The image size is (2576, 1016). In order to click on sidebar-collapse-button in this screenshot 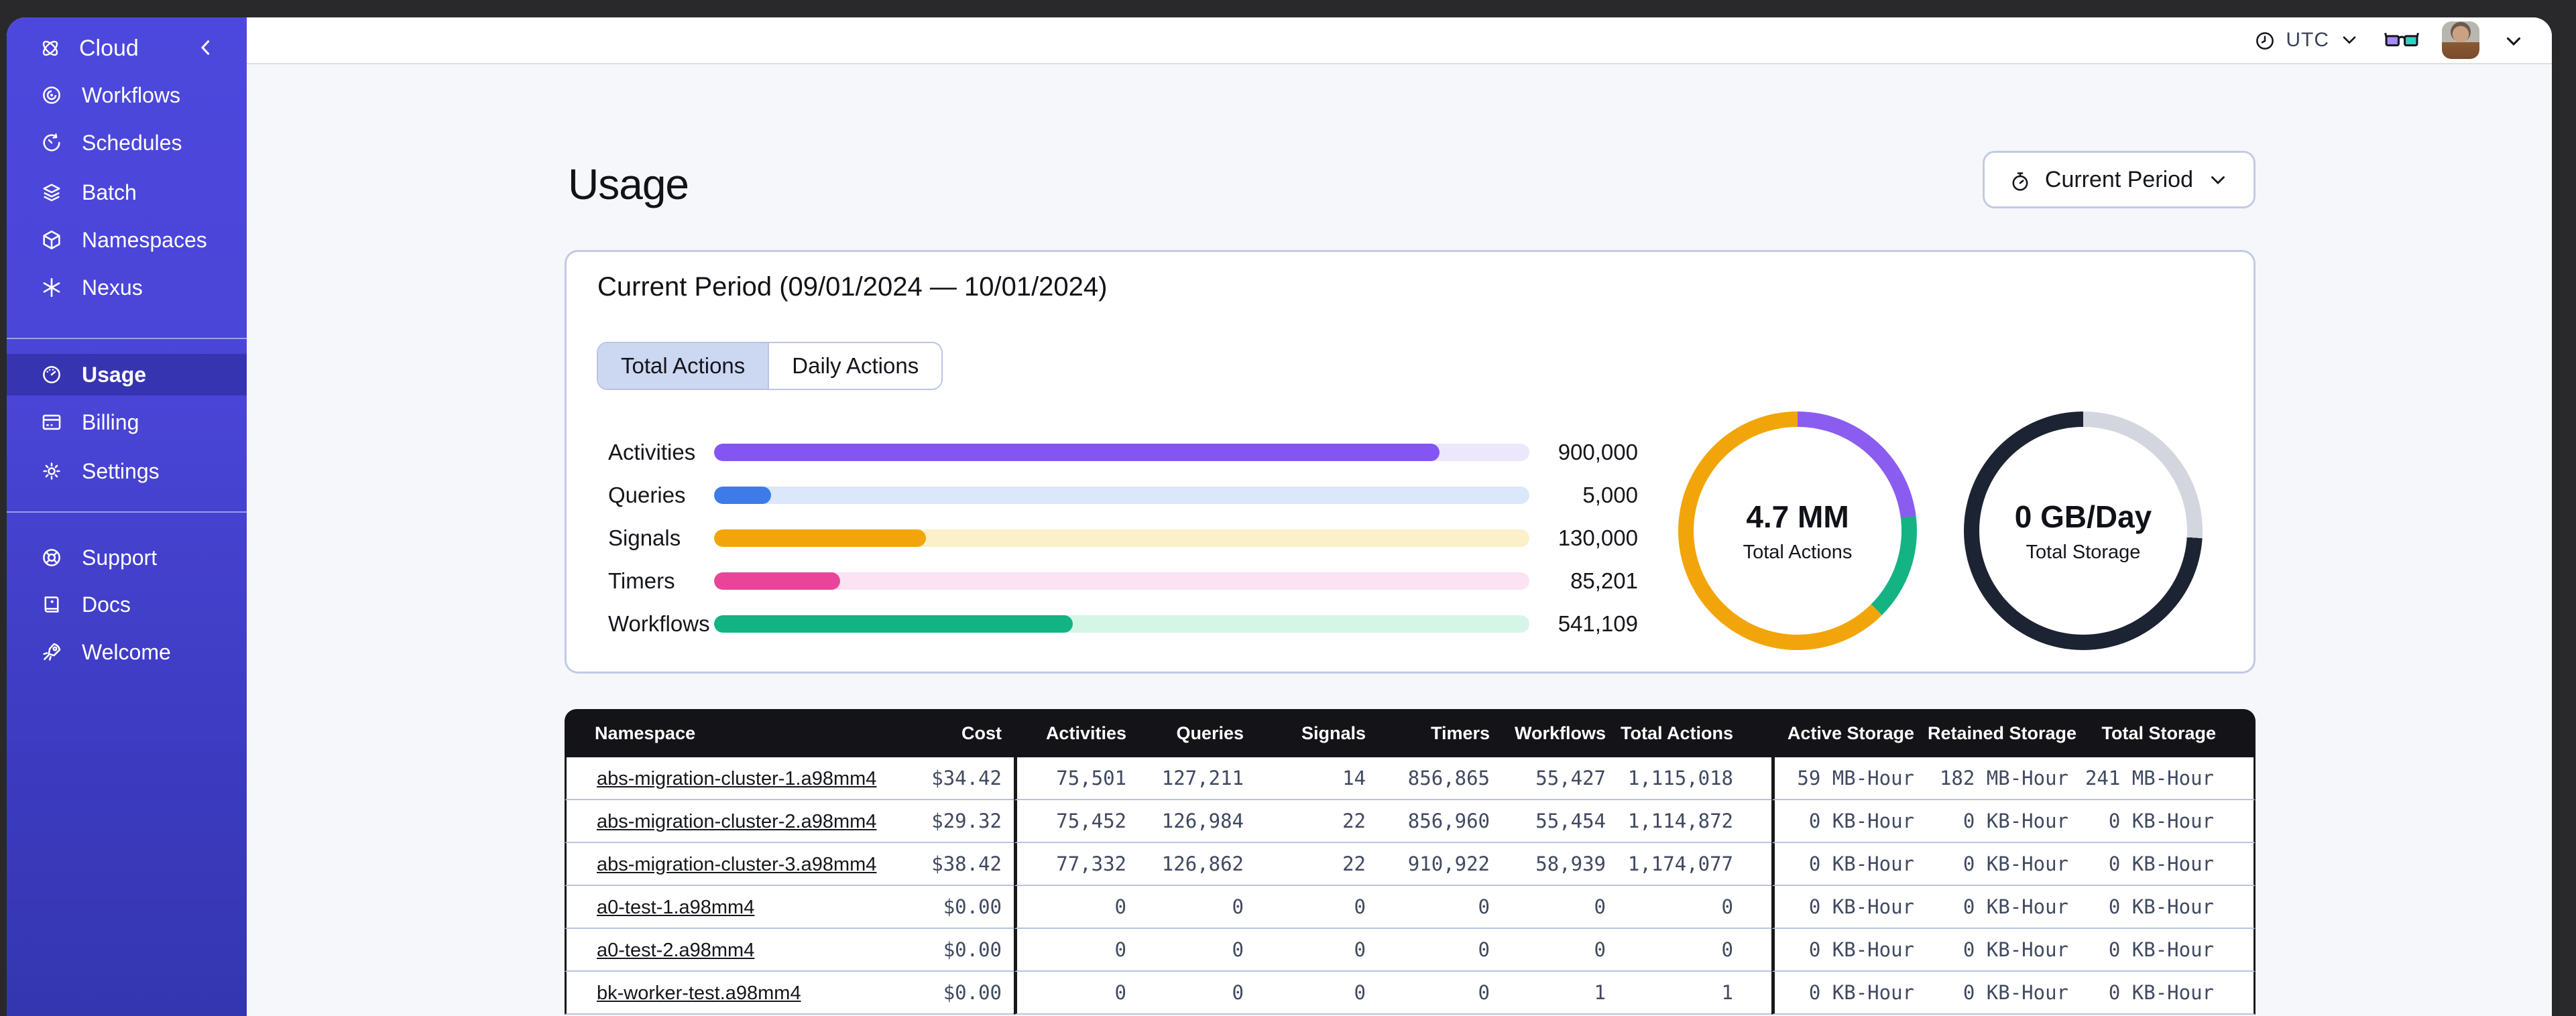, I will do `click(205, 47)`.